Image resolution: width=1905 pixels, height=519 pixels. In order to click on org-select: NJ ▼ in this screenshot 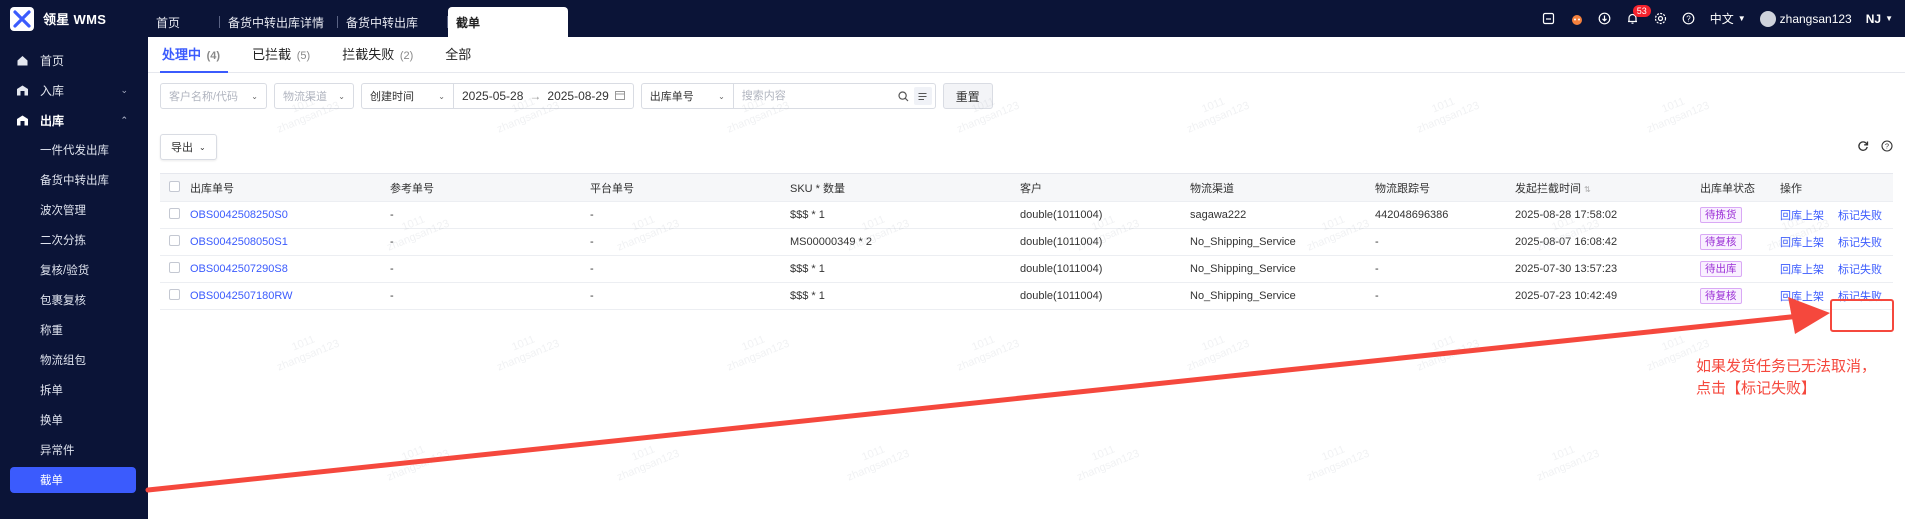, I will do `click(1879, 19)`.